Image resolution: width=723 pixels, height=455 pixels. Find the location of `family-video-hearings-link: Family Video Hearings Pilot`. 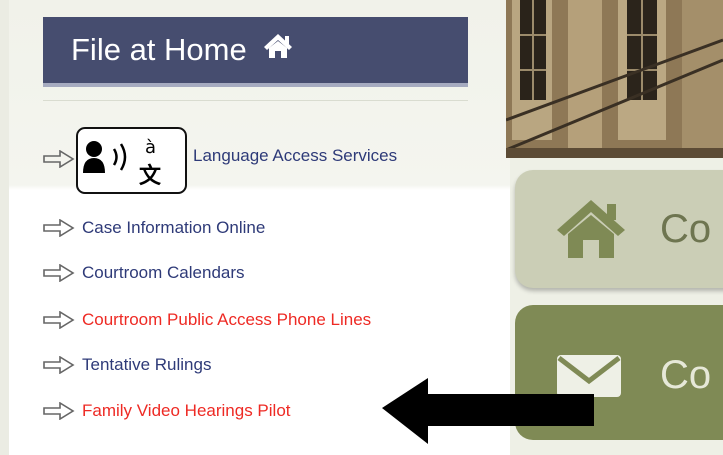

family-video-hearings-link: Family Video Hearings Pilot is located at coordinates (186, 411).